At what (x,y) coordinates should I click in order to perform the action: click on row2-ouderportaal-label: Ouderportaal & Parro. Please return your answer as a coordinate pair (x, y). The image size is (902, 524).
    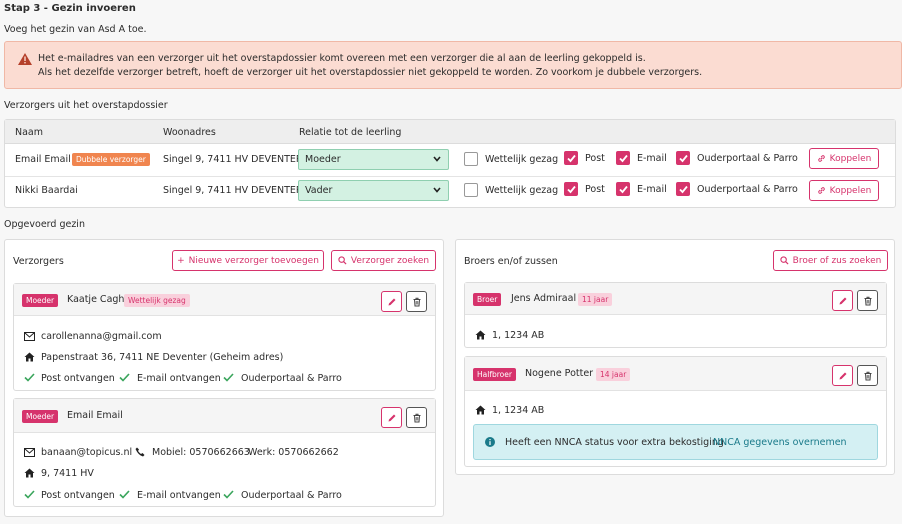
    Looking at the image, I should click on (747, 189).